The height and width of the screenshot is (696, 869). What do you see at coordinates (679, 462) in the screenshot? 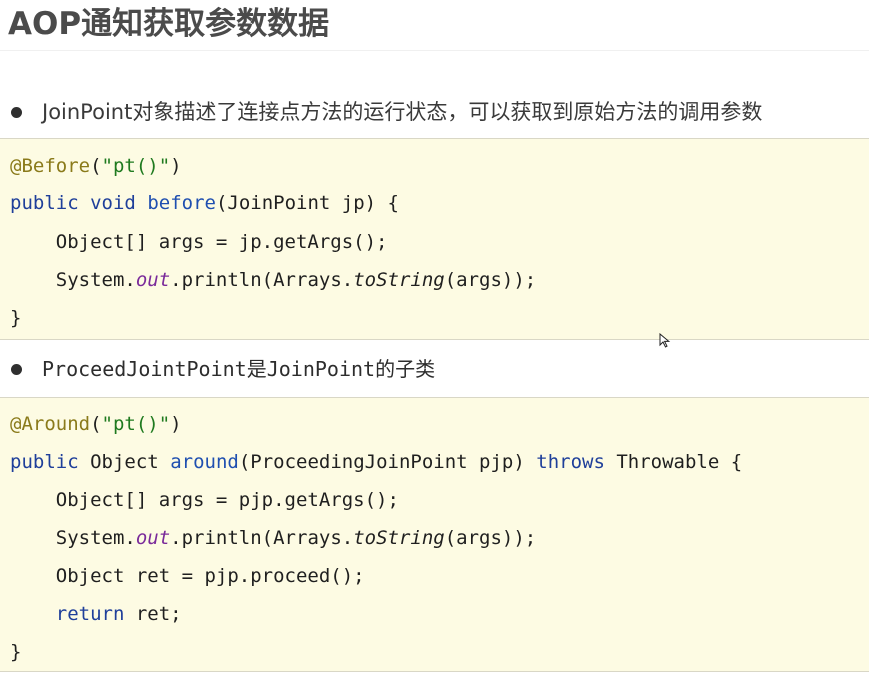
I see `code-text: Throwable {` at bounding box center [679, 462].